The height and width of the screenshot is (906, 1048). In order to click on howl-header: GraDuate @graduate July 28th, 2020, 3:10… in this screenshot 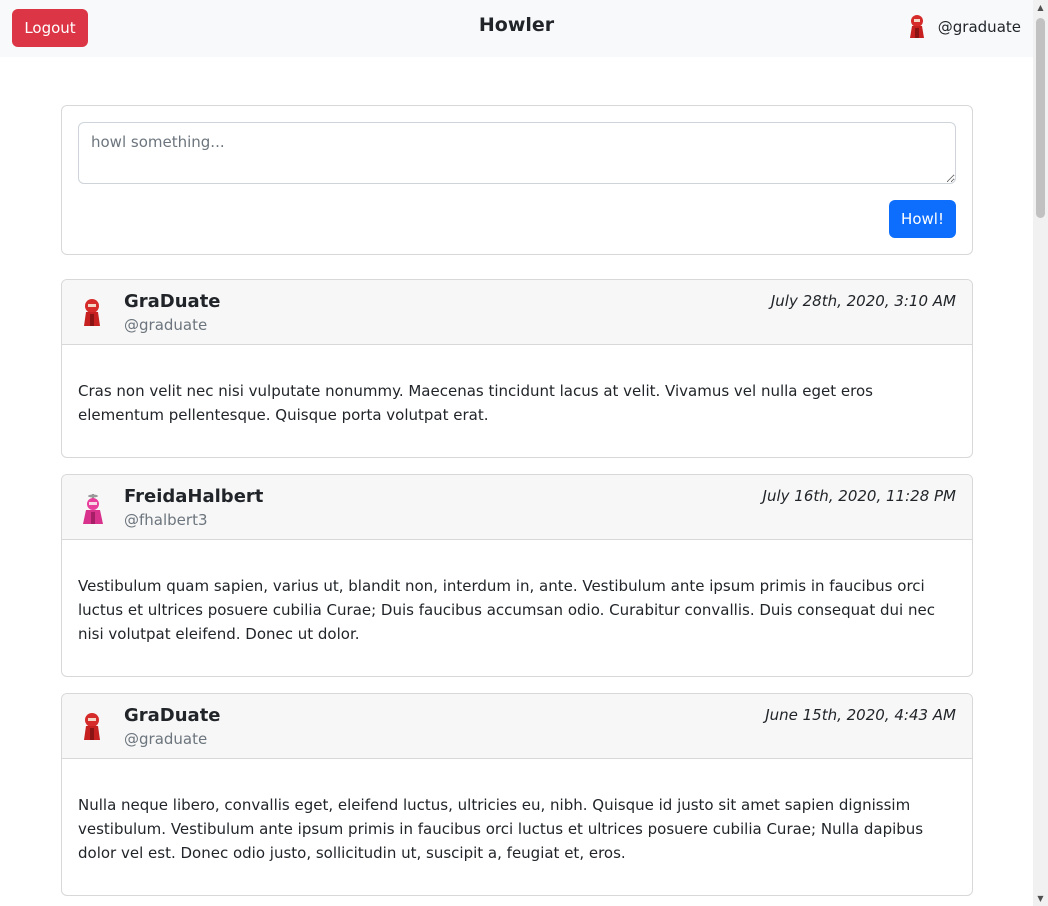, I will do `click(517, 312)`.